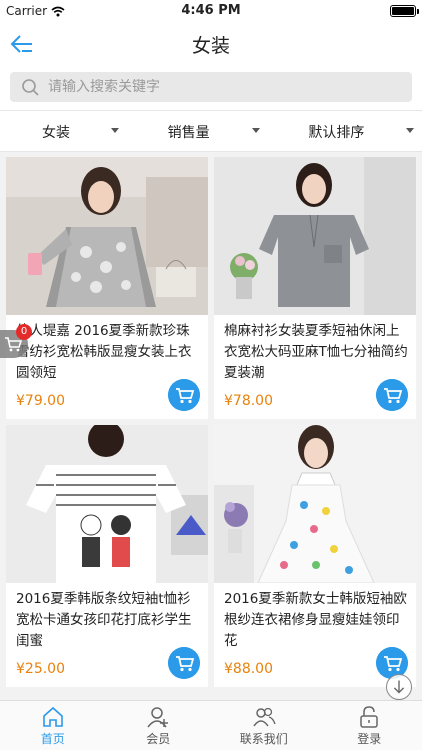 Image resolution: width=422 pixels, height=750 pixels. I want to click on nav-bar: 女装, so click(211, 44).